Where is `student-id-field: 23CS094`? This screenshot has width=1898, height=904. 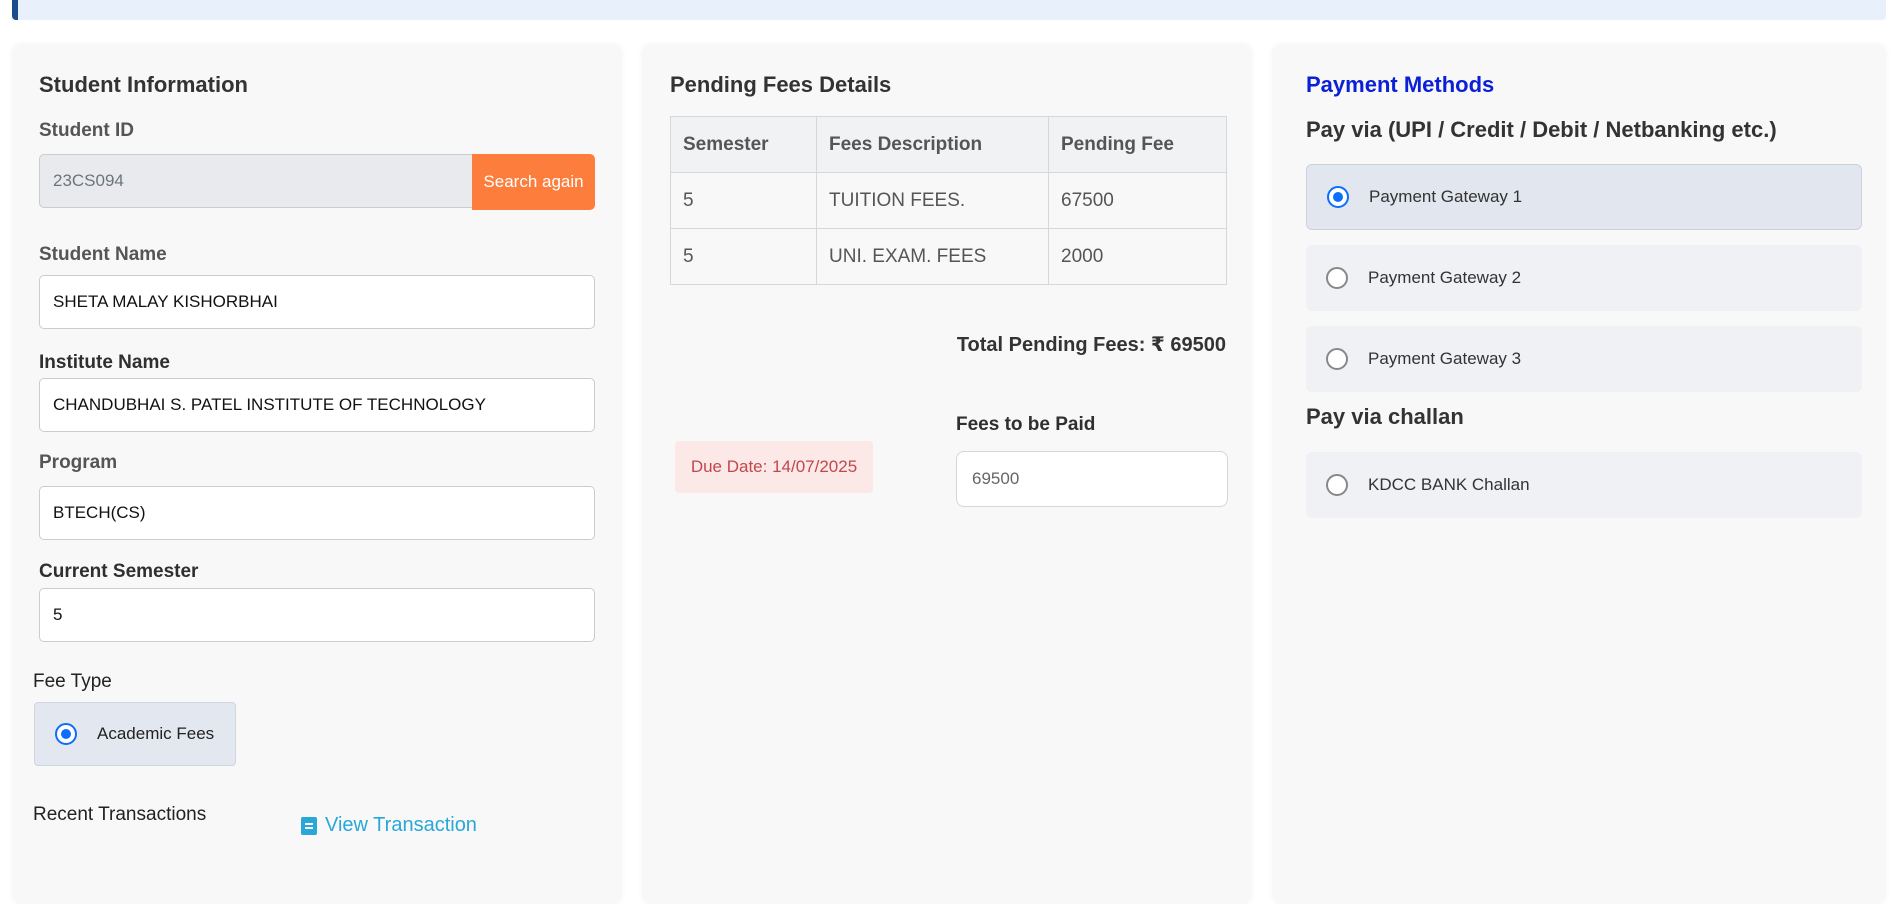 student-id-field: 23CS094 is located at coordinates (256, 181).